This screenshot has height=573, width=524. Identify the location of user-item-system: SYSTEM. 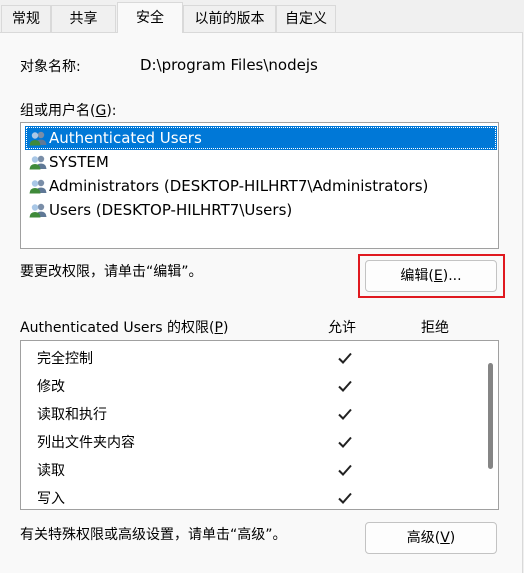
(261, 162).